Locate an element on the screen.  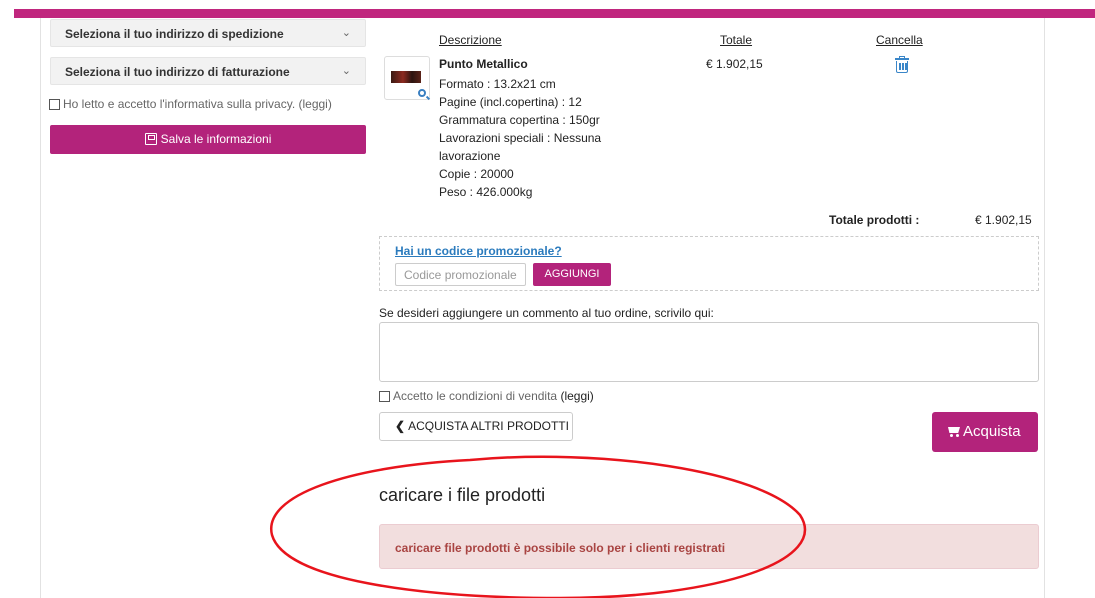
terms-consent: Accetto le condizioni di vendita (leggi) is located at coordinates (486, 396).